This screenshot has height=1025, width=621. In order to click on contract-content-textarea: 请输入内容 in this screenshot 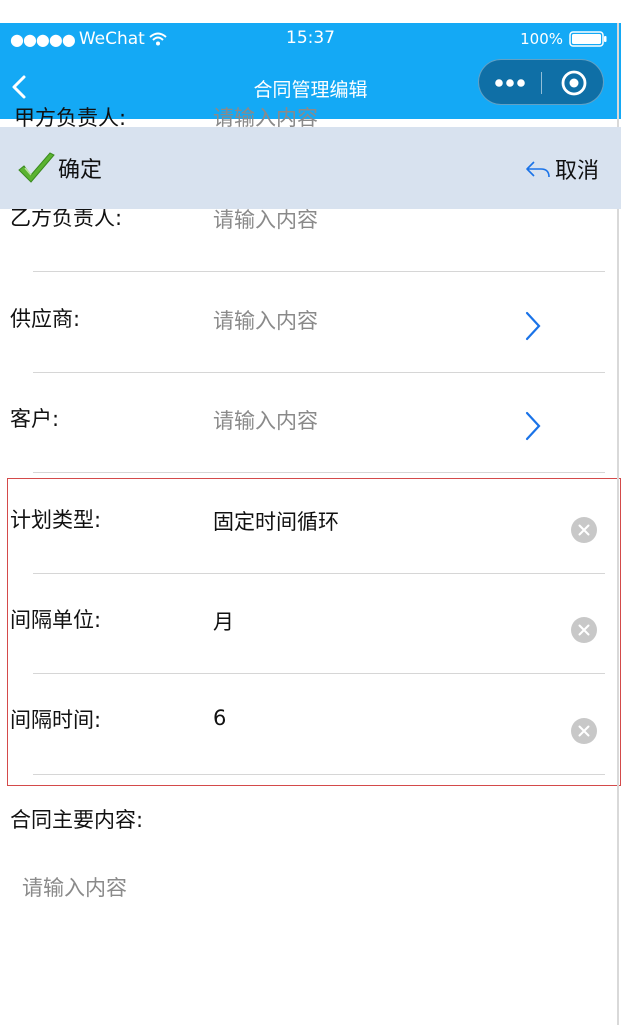, I will do `click(312, 937)`.